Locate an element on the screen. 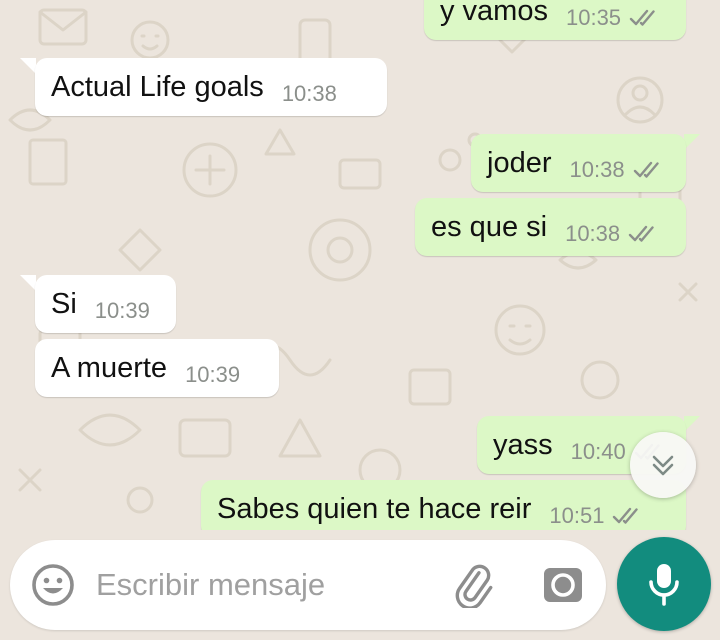 This screenshot has width=720, height=640. message-text: Sabes quien te hace reir is located at coordinates (374, 508).